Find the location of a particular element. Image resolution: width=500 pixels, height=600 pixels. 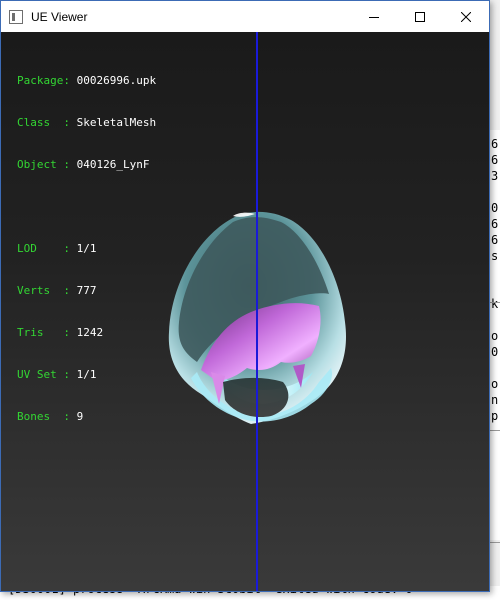

lod-value: 1/1 is located at coordinates (86, 248).